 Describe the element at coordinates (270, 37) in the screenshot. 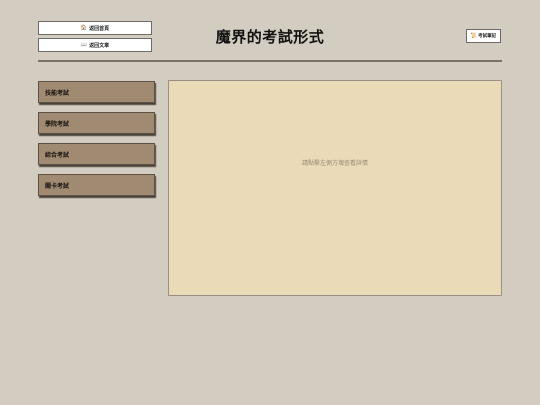

I see `page-title: 魔界的考試形式` at that location.